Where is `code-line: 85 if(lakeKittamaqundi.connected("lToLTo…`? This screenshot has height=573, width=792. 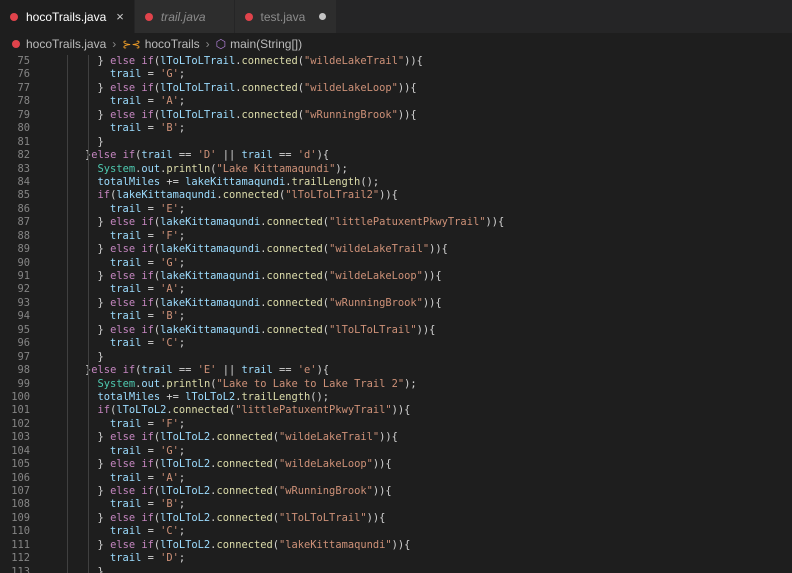 code-line: 85 if(lakeKittamaqundi.connected("lToLTo… is located at coordinates (396, 195).